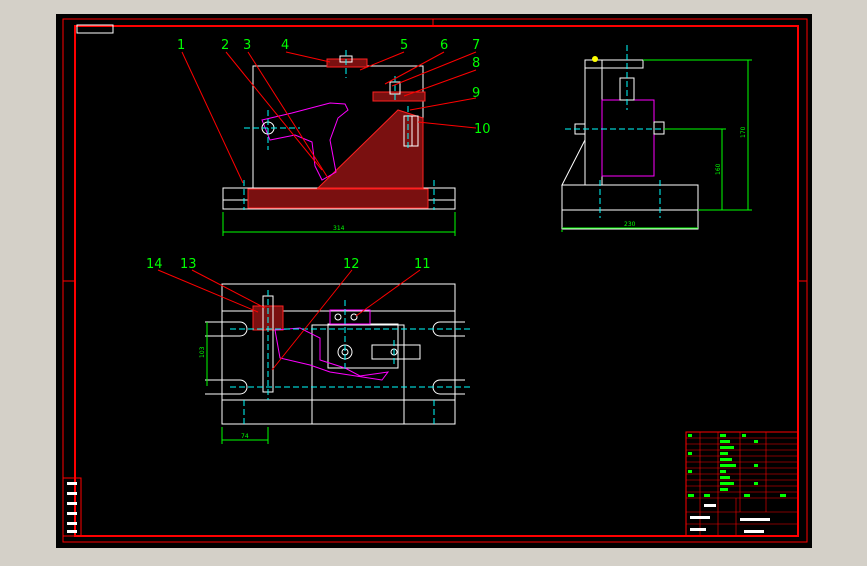 The width and height of the screenshot is (867, 566). What do you see at coordinates (476, 63) in the screenshot?
I see `balloon-8: 8` at bounding box center [476, 63].